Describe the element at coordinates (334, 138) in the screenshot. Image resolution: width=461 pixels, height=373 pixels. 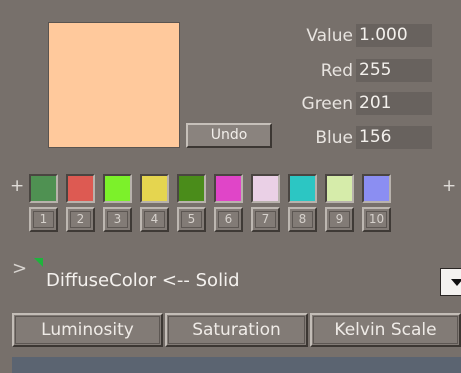
I see `blue-label: Blue` at that location.